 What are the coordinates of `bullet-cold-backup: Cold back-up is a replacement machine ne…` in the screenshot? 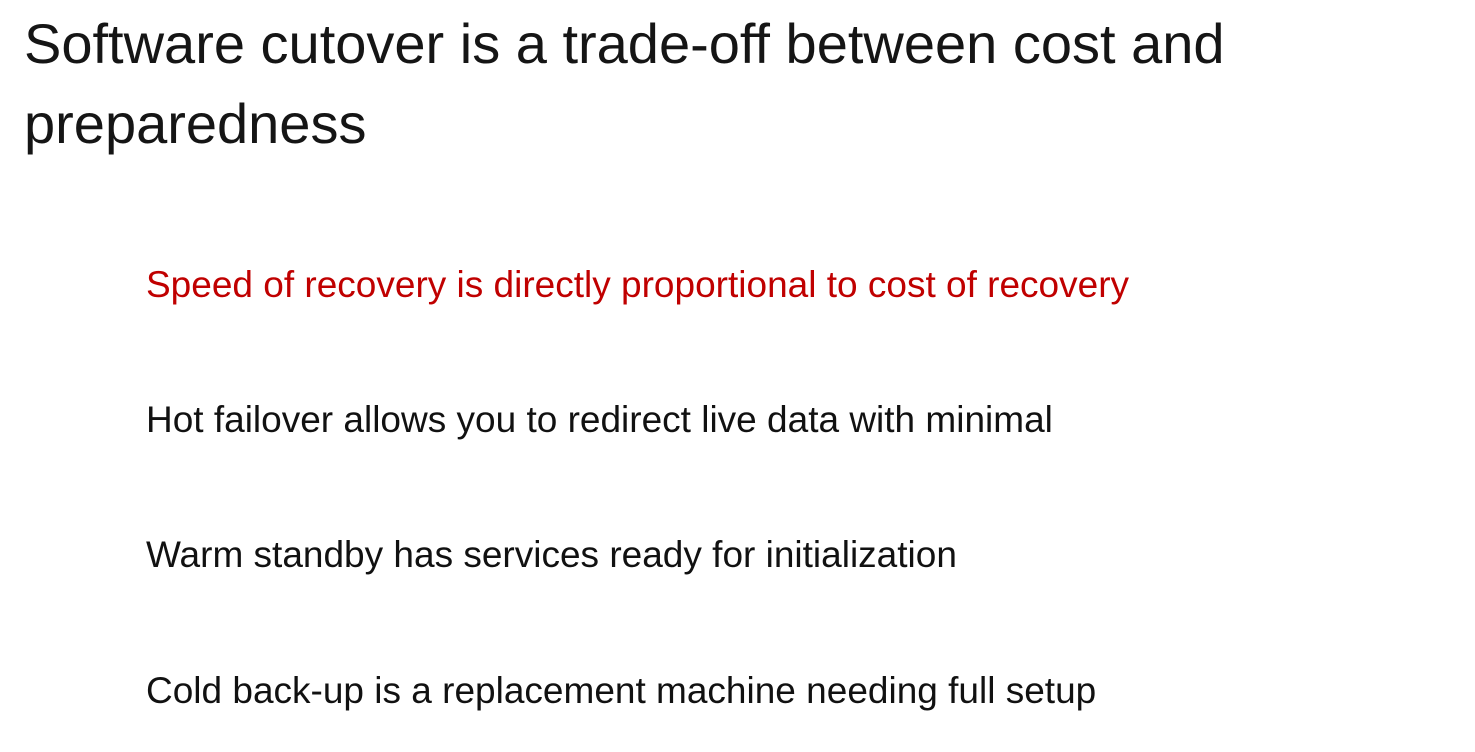 It's located at (621, 690).